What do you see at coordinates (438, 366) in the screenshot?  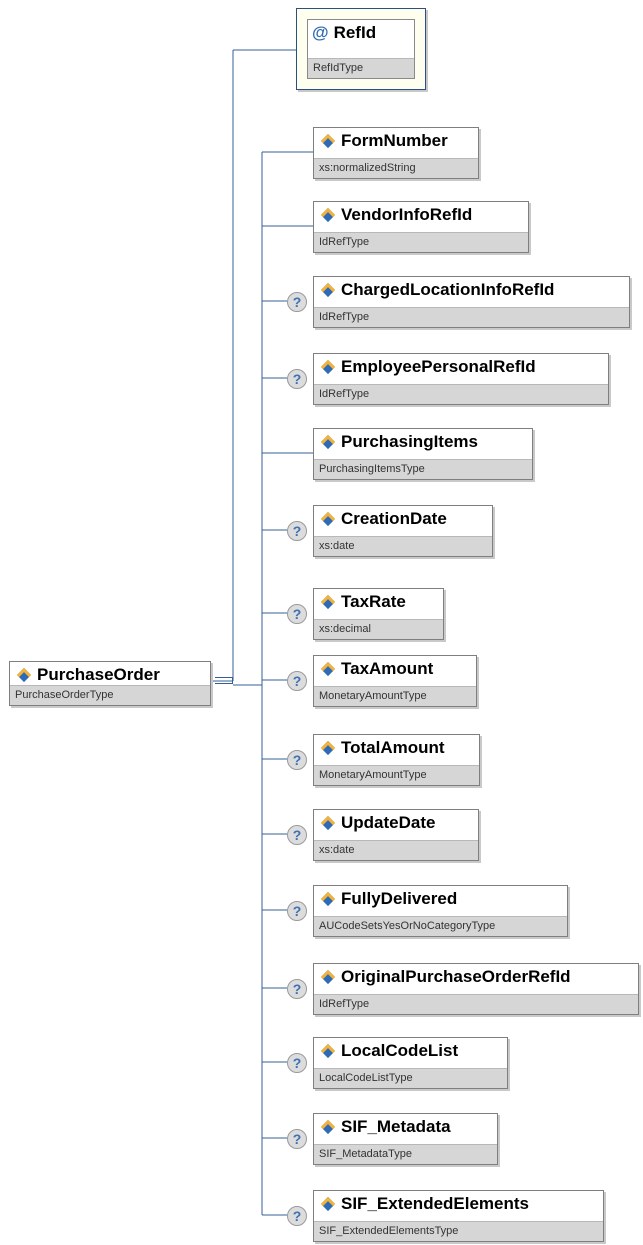 I see `child-element-name: EmployeePersonalRefId` at bounding box center [438, 366].